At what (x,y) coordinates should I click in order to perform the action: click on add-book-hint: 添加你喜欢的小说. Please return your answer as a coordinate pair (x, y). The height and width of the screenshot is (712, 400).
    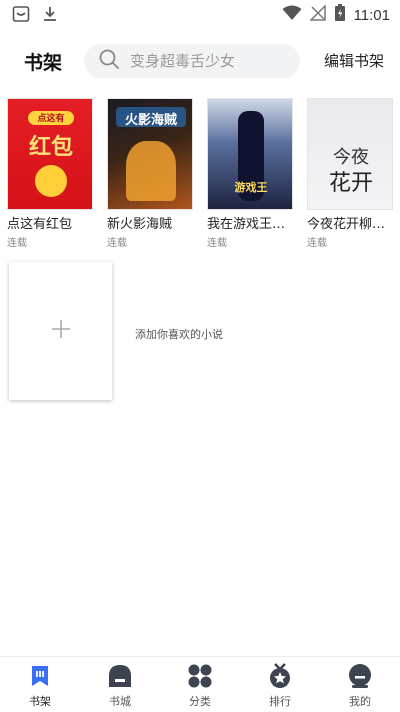
    Looking at the image, I should click on (179, 334).